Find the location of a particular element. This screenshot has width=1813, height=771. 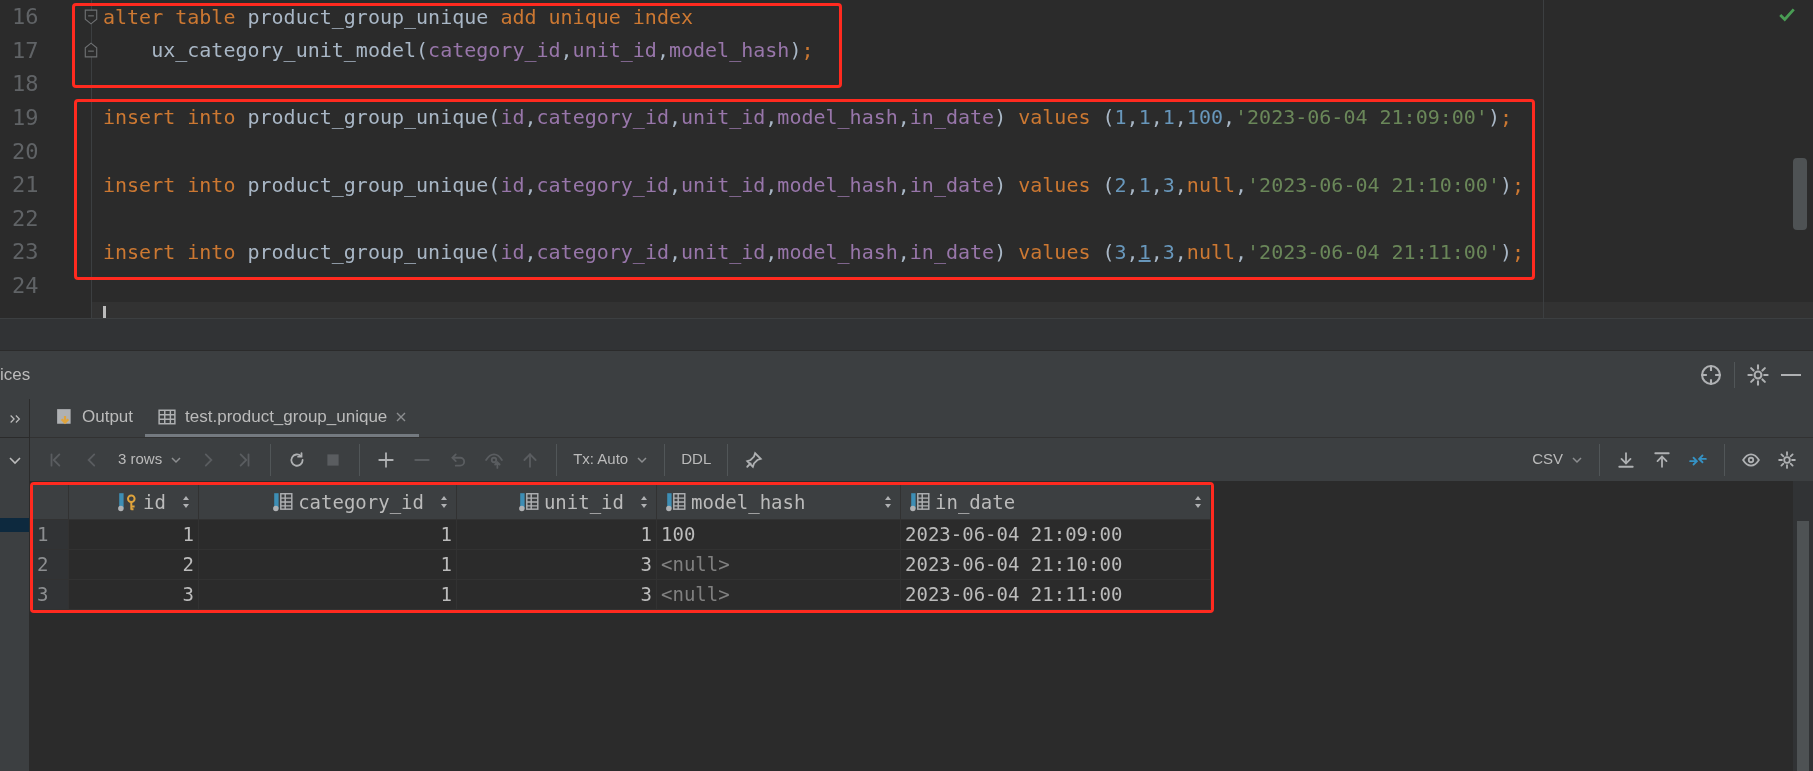

column-header: in_date is located at coordinates (1056, 502).